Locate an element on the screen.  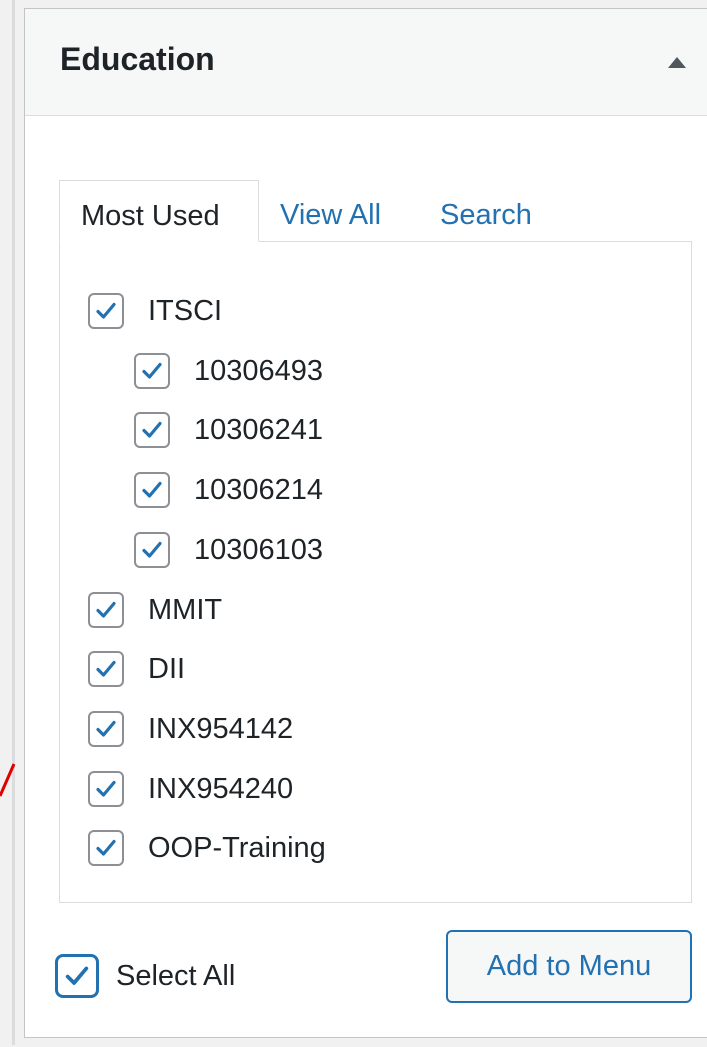
tab-bar: Most Used View All Search is located at coordinates (375, 211).